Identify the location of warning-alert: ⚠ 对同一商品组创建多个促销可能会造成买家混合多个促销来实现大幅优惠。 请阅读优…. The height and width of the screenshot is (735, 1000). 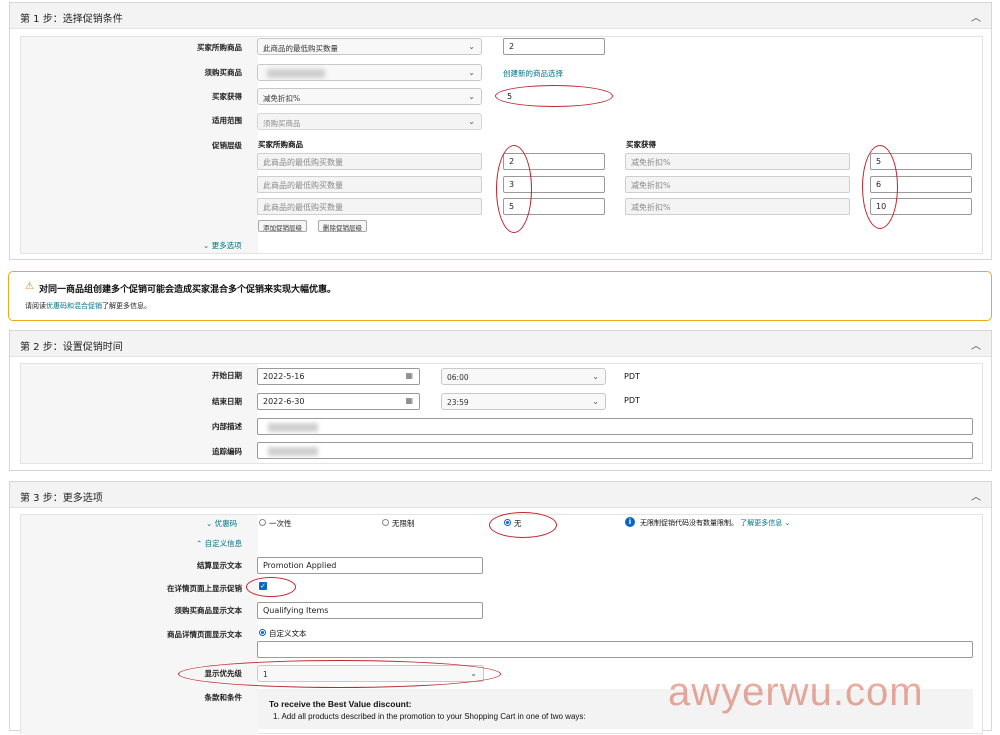
(500, 296).